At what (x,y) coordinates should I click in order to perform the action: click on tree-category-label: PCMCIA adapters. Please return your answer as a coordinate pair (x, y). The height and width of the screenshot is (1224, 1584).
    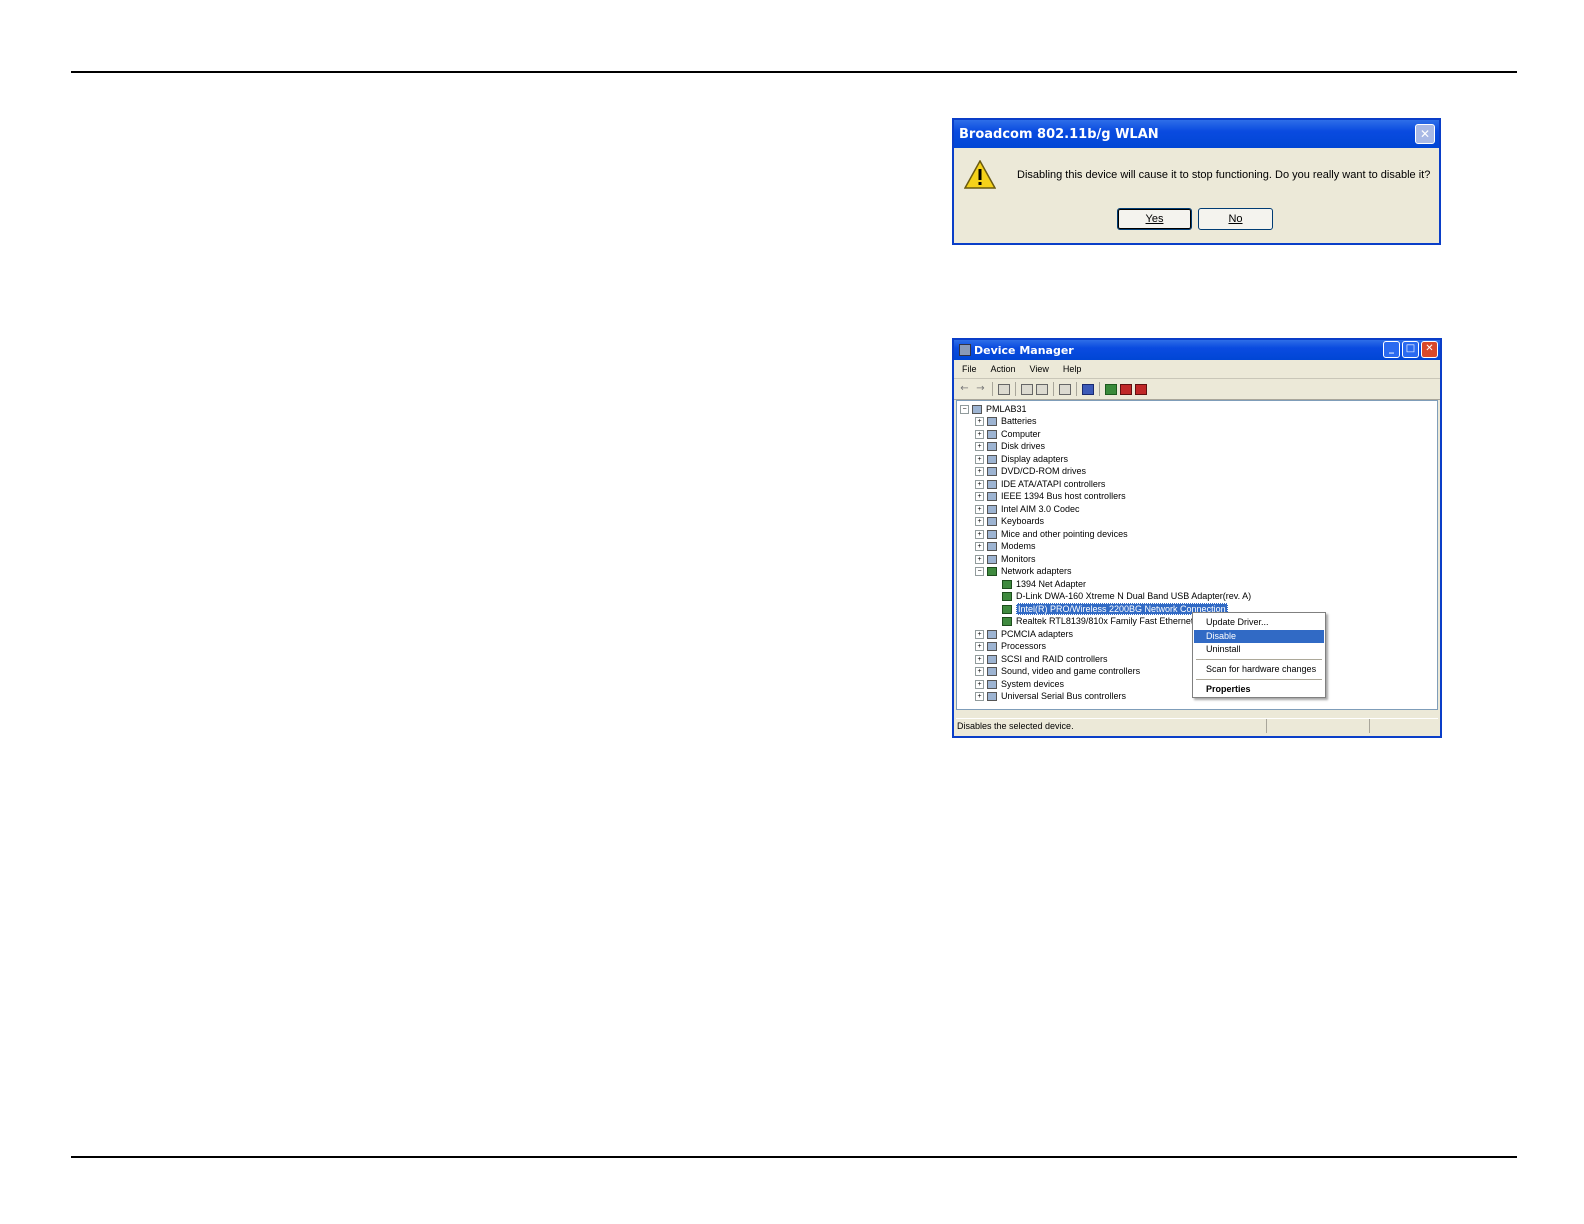
    Looking at the image, I should click on (1037, 634).